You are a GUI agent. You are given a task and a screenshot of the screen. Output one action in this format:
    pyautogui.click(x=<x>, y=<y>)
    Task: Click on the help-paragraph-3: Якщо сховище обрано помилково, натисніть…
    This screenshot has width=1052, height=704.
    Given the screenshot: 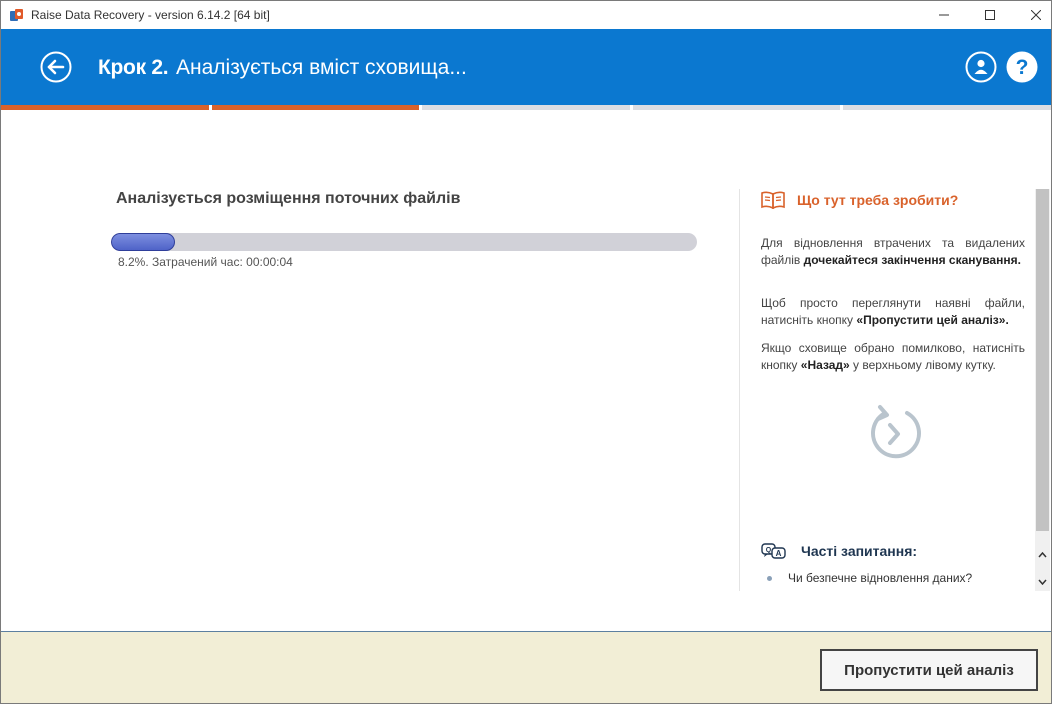 What is the action you would take?
    pyautogui.click(x=893, y=357)
    